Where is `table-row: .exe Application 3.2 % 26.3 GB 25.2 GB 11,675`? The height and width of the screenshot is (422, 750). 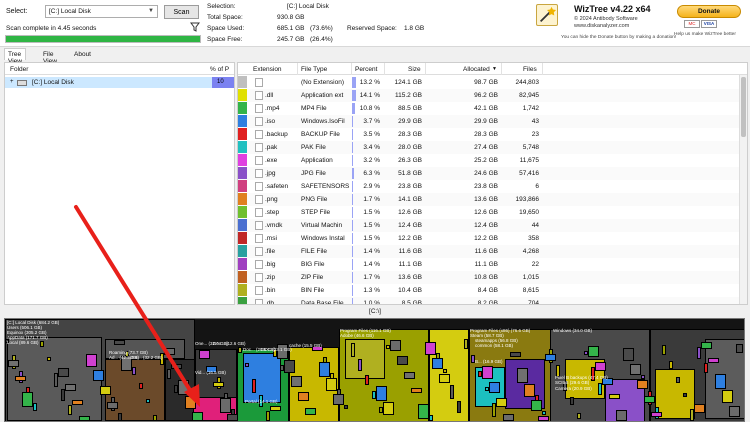
table-row: .exe Application 3.2 % 26.3 GB 25.2 GB 11,675 is located at coordinates (492, 160).